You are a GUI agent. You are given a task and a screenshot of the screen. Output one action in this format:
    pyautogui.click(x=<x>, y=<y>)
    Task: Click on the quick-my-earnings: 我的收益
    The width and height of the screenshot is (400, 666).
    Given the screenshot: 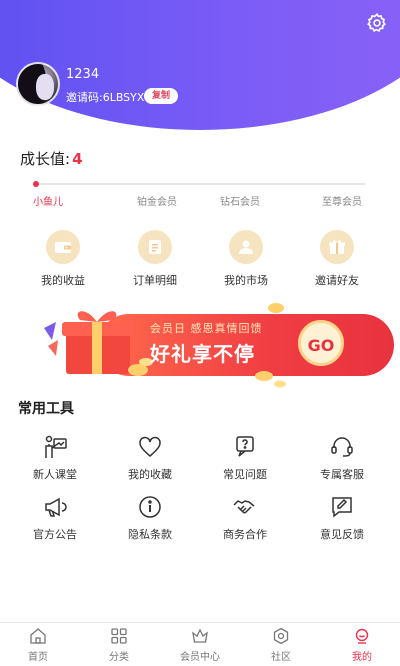 What is the action you would take?
    pyautogui.click(x=63, y=259)
    